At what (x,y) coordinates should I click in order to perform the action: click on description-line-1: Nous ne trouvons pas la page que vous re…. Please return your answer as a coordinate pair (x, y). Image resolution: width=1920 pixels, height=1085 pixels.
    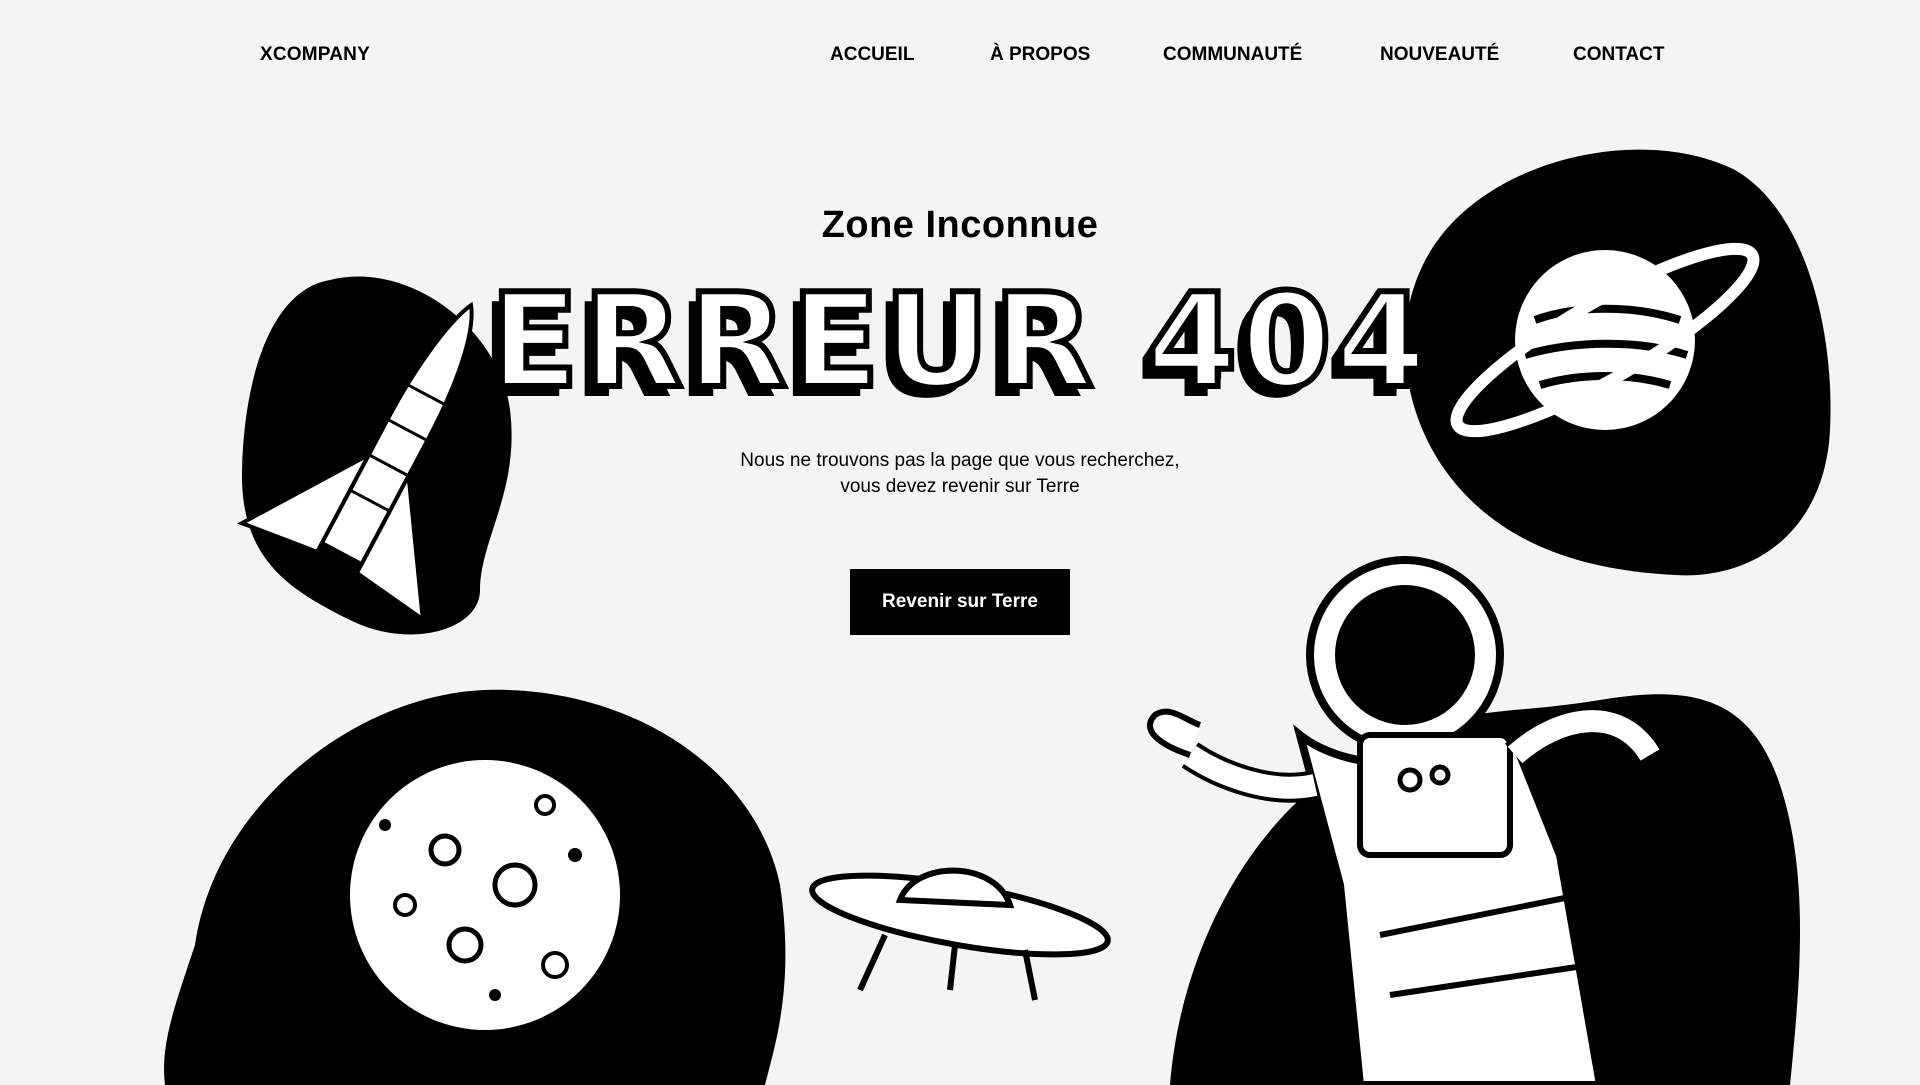
    Looking at the image, I should click on (960, 460).